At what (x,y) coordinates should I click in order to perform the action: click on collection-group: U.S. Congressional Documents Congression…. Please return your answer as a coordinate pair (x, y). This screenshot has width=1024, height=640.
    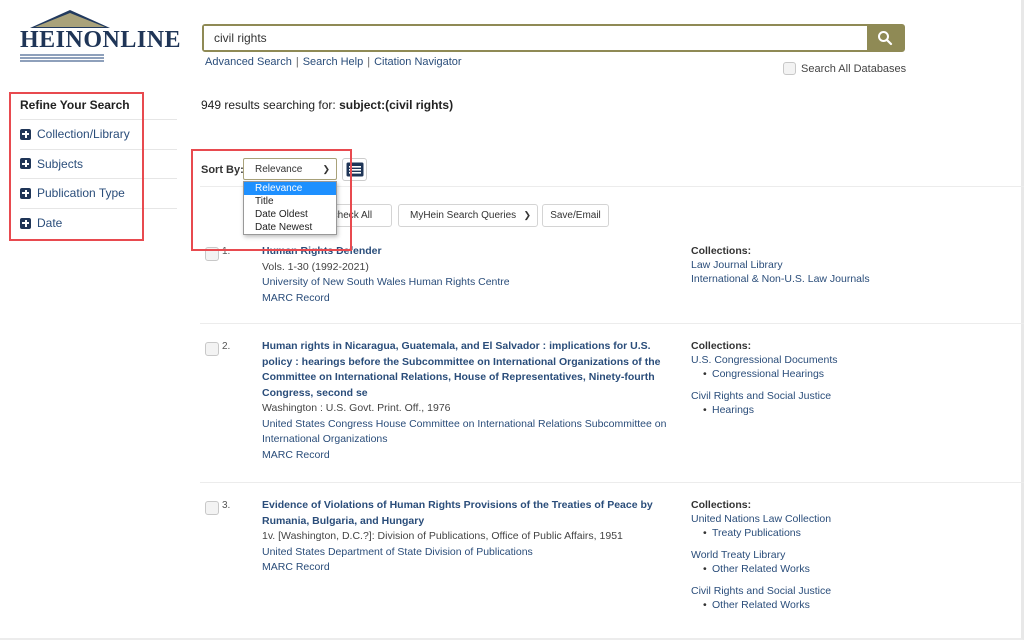
    Looking at the image, I should click on (851, 367).